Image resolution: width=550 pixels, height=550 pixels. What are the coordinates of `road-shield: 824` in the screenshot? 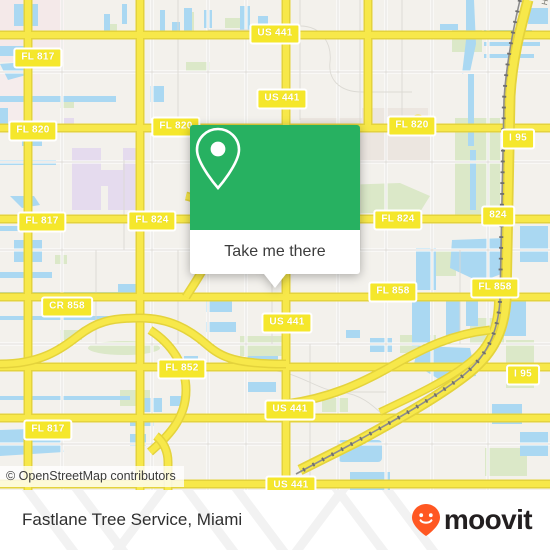 It's located at (498, 216).